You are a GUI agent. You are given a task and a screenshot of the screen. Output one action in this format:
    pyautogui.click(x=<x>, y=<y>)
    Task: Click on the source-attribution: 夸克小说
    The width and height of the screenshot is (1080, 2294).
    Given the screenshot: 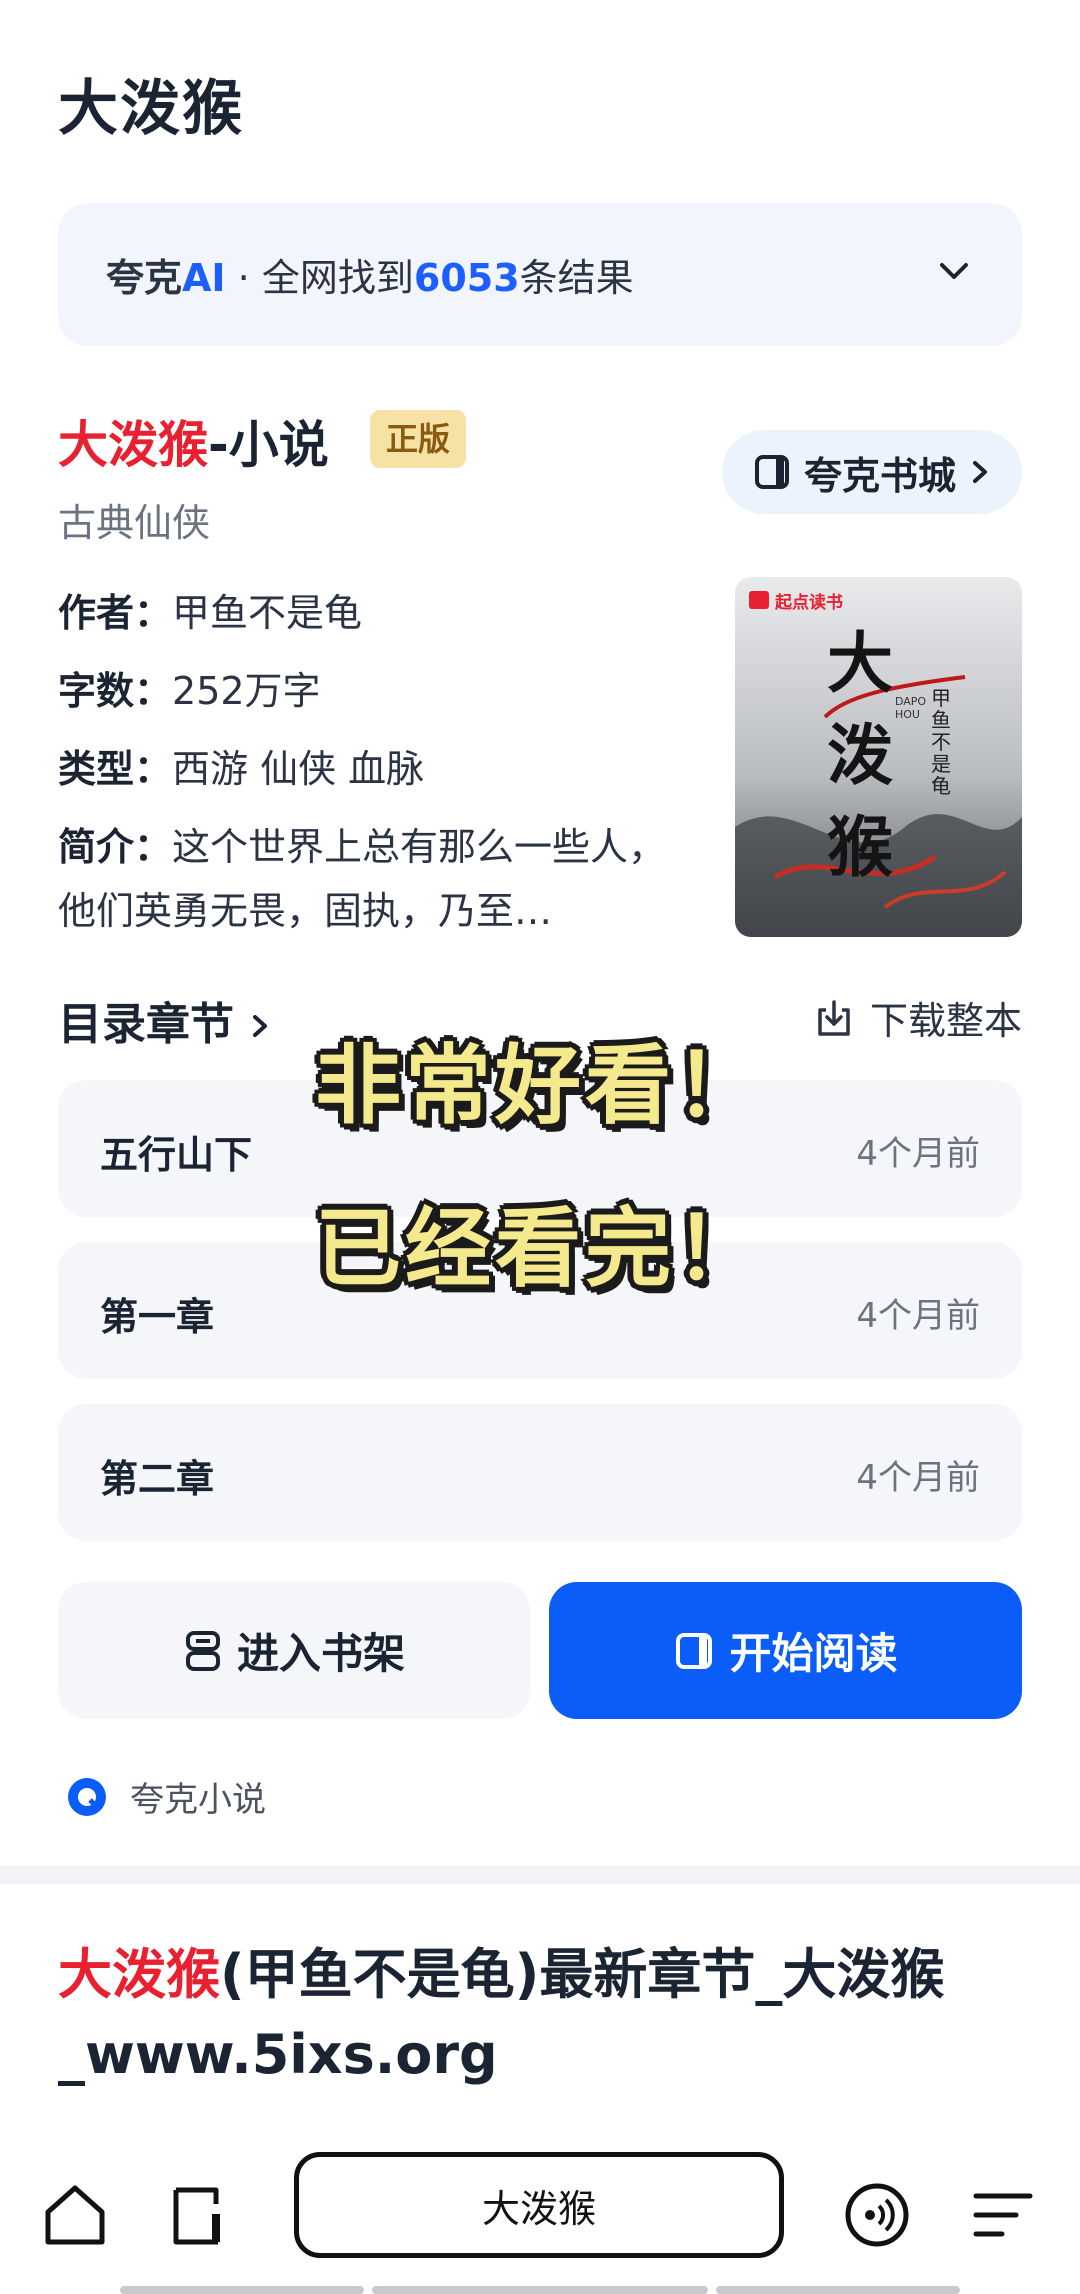 What is the action you would take?
    pyautogui.click(x=166, y=1796)
    